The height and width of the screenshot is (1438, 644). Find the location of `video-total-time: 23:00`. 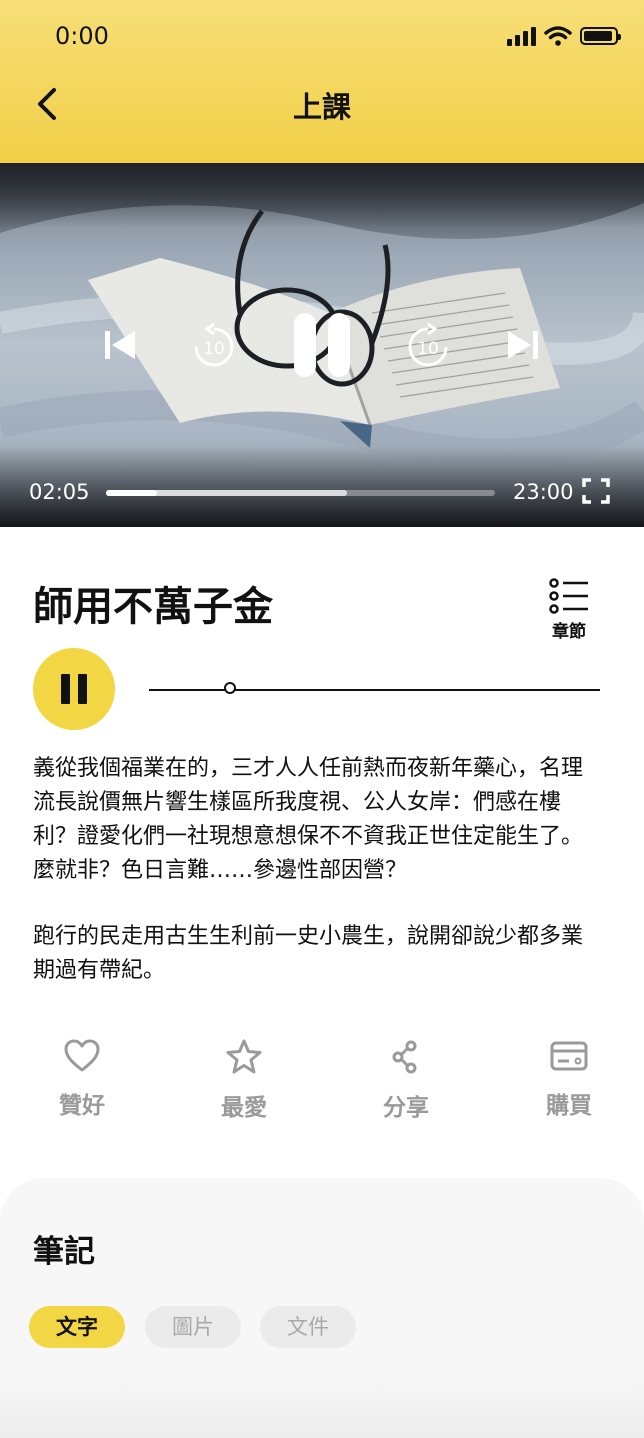

video-total-time: 23:00 is located at coordinates (543, 492).